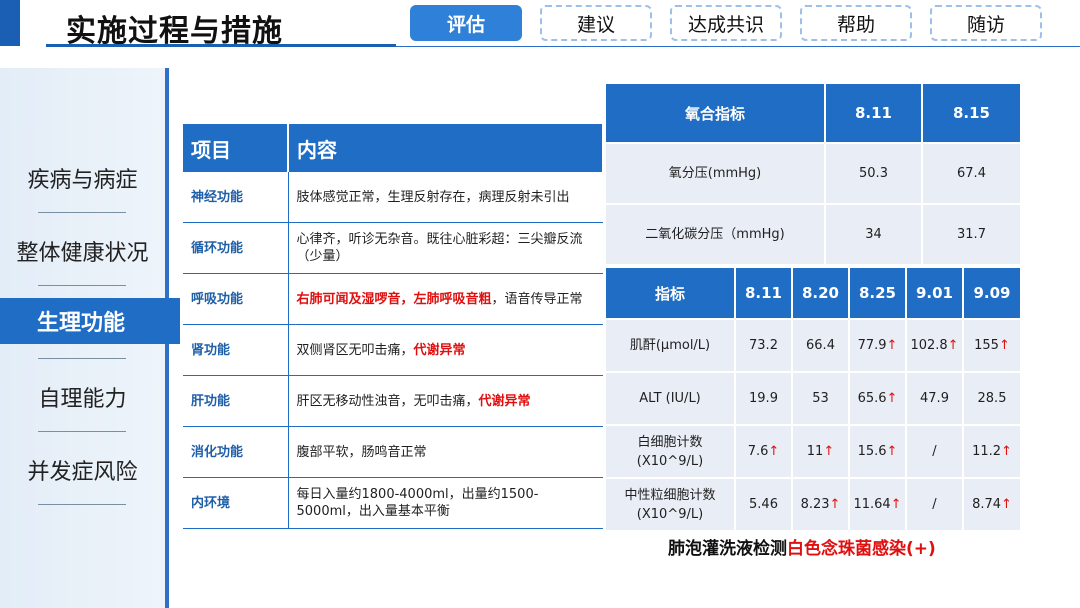  Describe the element at coordinates (670, 398) in the screenshot. I see `indicator-label: ALT (IU/L)` at that location.